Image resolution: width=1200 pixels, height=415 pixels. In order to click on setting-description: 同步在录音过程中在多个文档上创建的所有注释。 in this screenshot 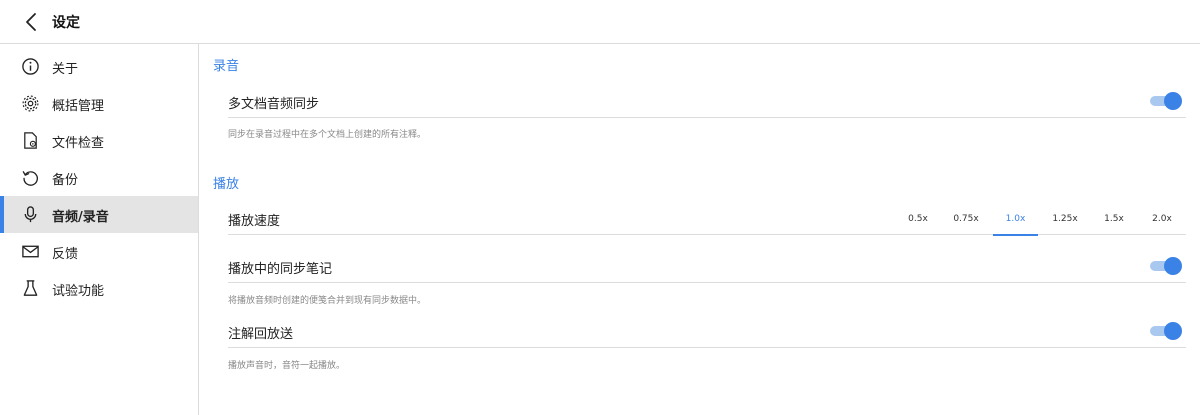, I will do `click(327, 135)`.